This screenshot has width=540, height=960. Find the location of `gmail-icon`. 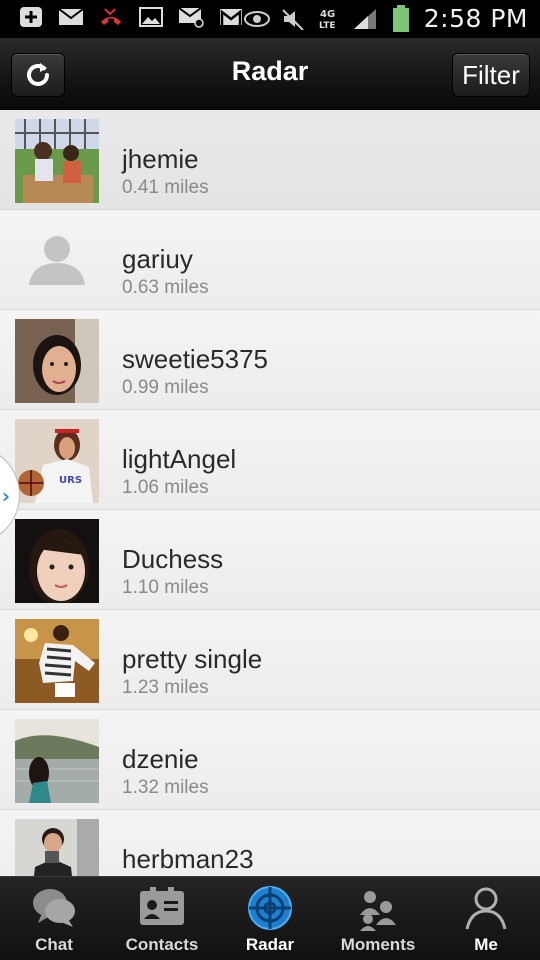

gmail-icon is located at coordinates (231, 17).